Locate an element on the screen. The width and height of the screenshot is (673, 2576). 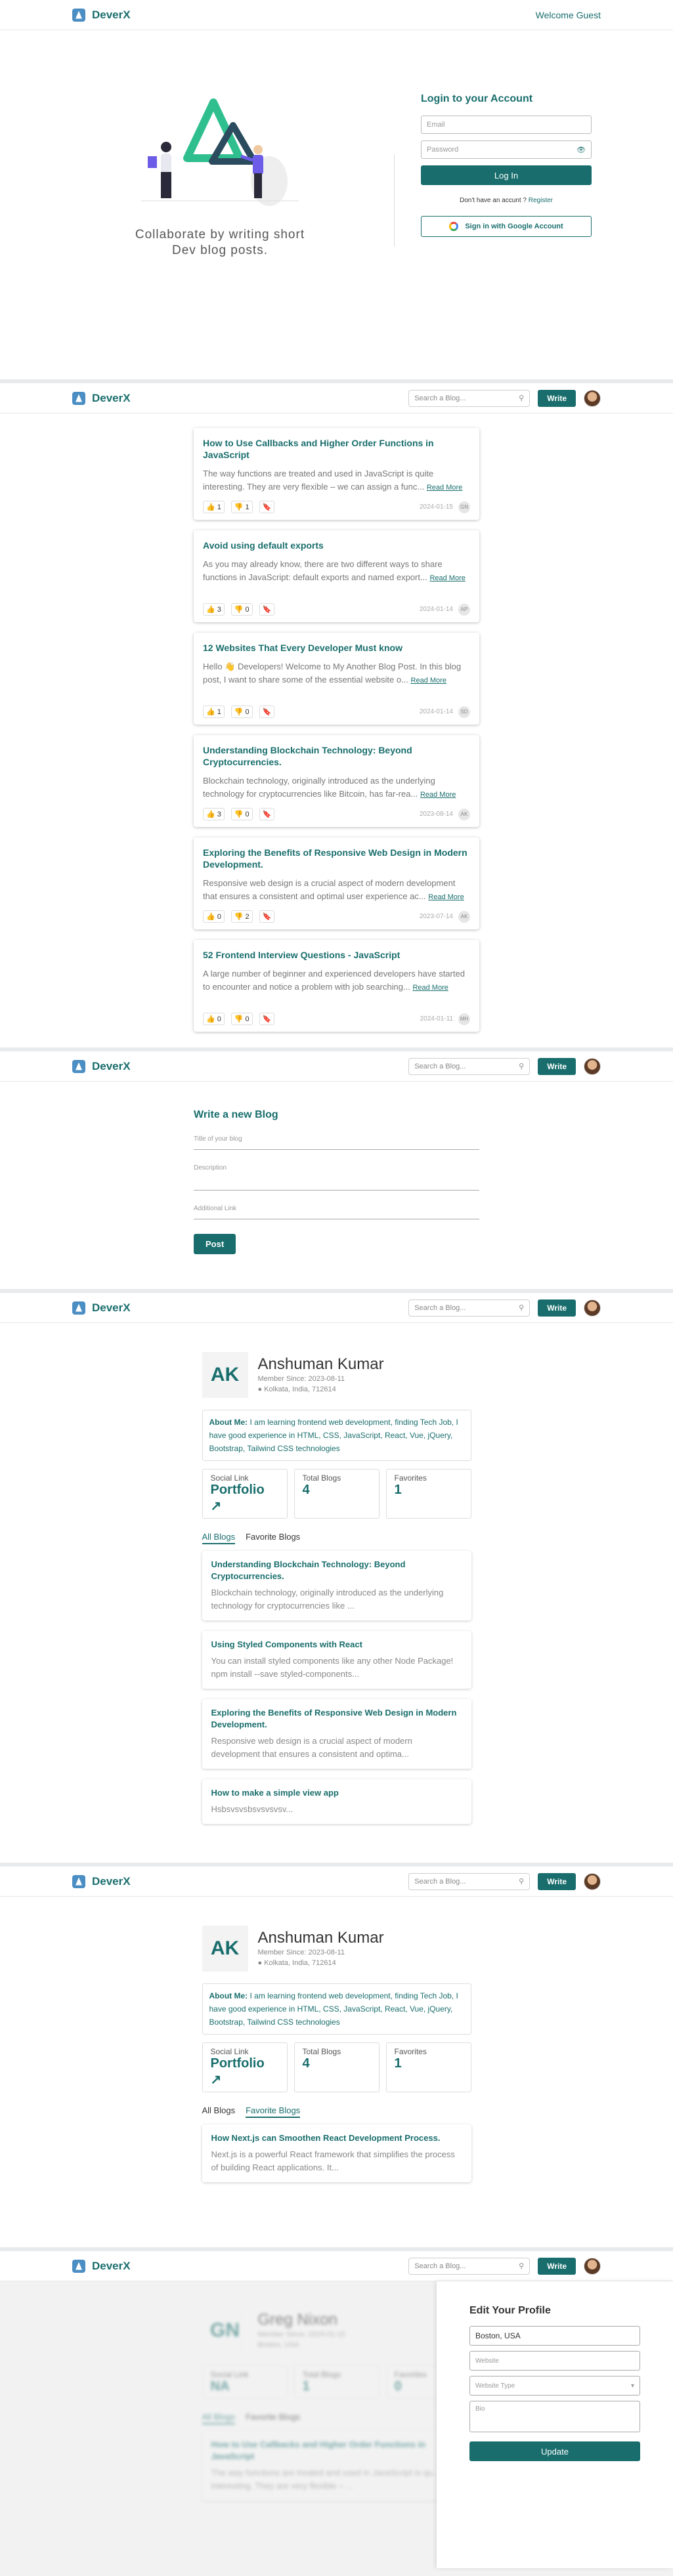
blog-title: Using Styled Components with React is located at coordinates (336, 1645).